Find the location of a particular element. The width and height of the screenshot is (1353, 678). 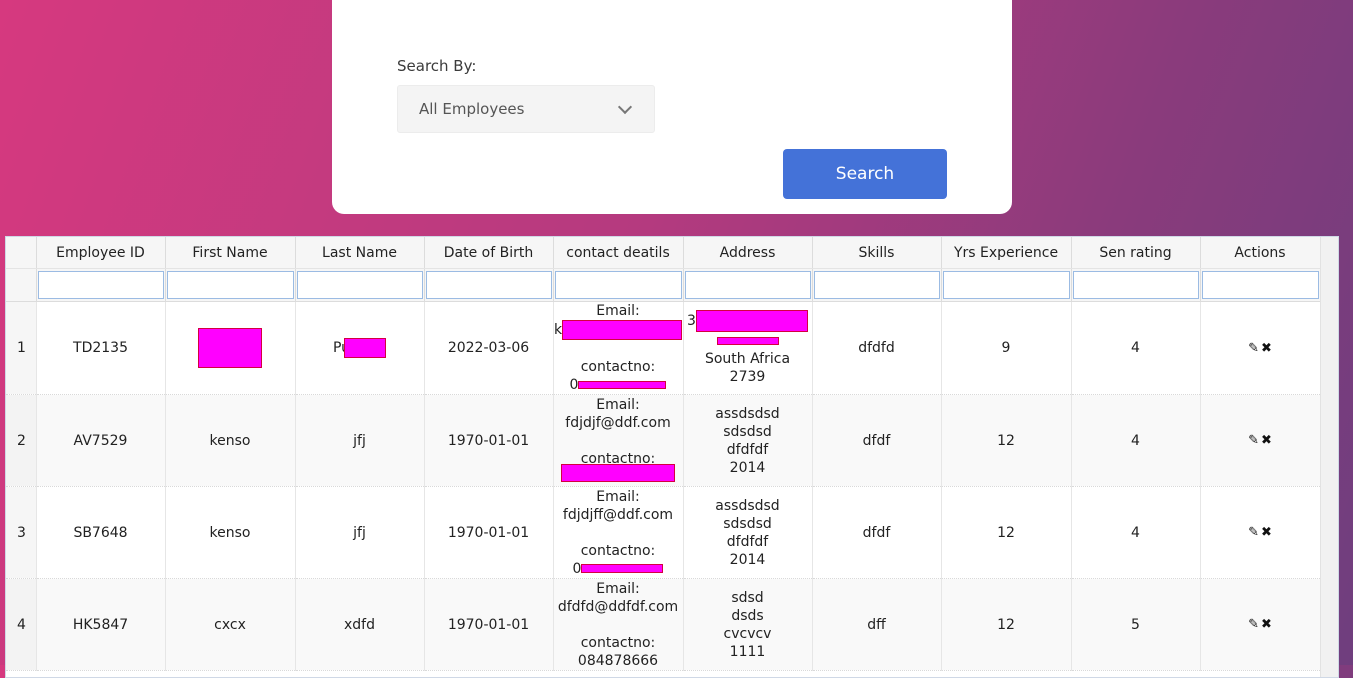

chevron-down-icon is located at coordinates (625, 107).